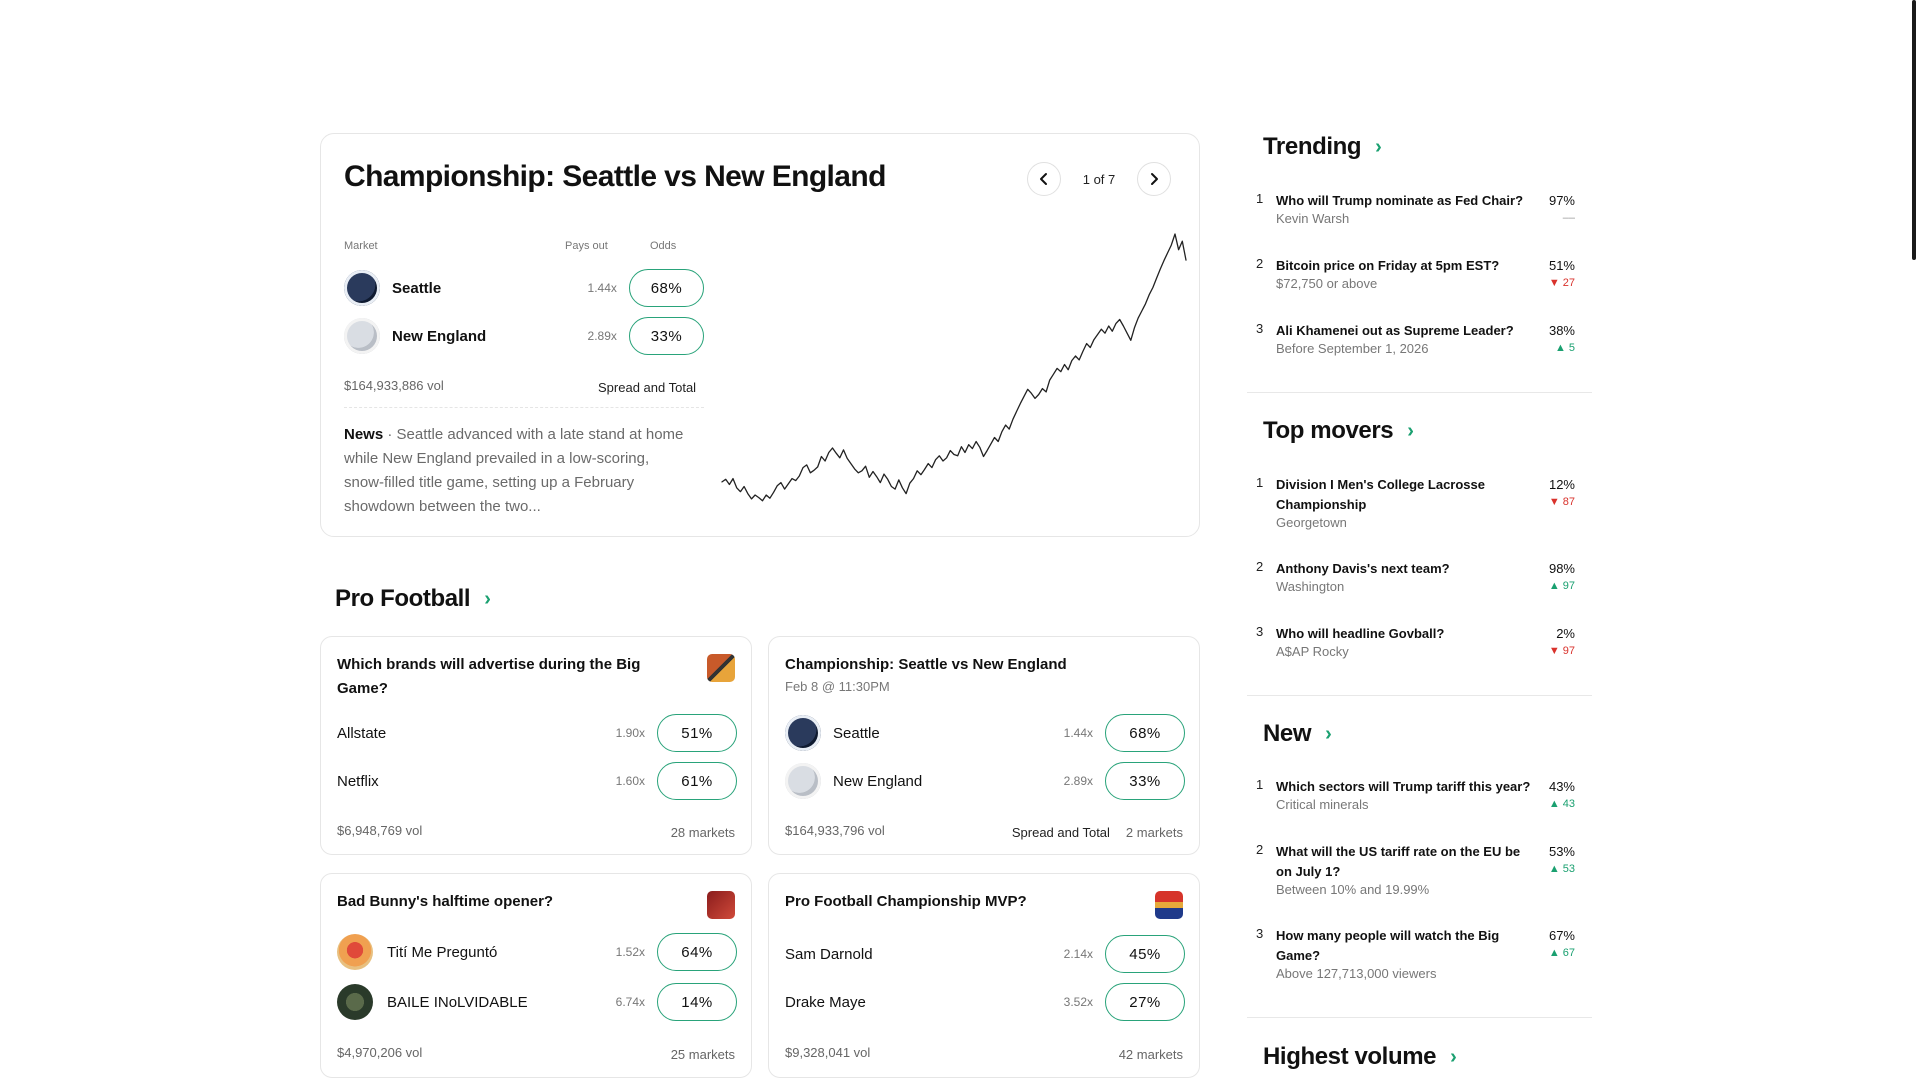 The height and width of the screenshot is (1080, 1920). I want to click on odds-button: 68%, so click(1145, 733).